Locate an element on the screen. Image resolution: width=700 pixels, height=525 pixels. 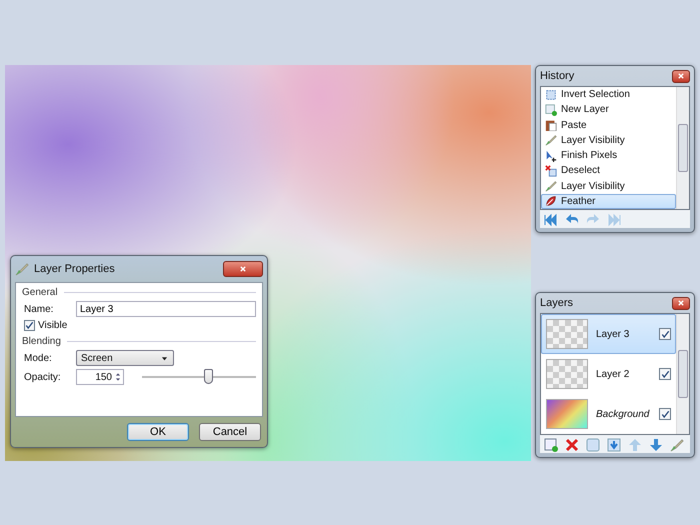
history-item: New Layer is located at coordinates (608, 110).